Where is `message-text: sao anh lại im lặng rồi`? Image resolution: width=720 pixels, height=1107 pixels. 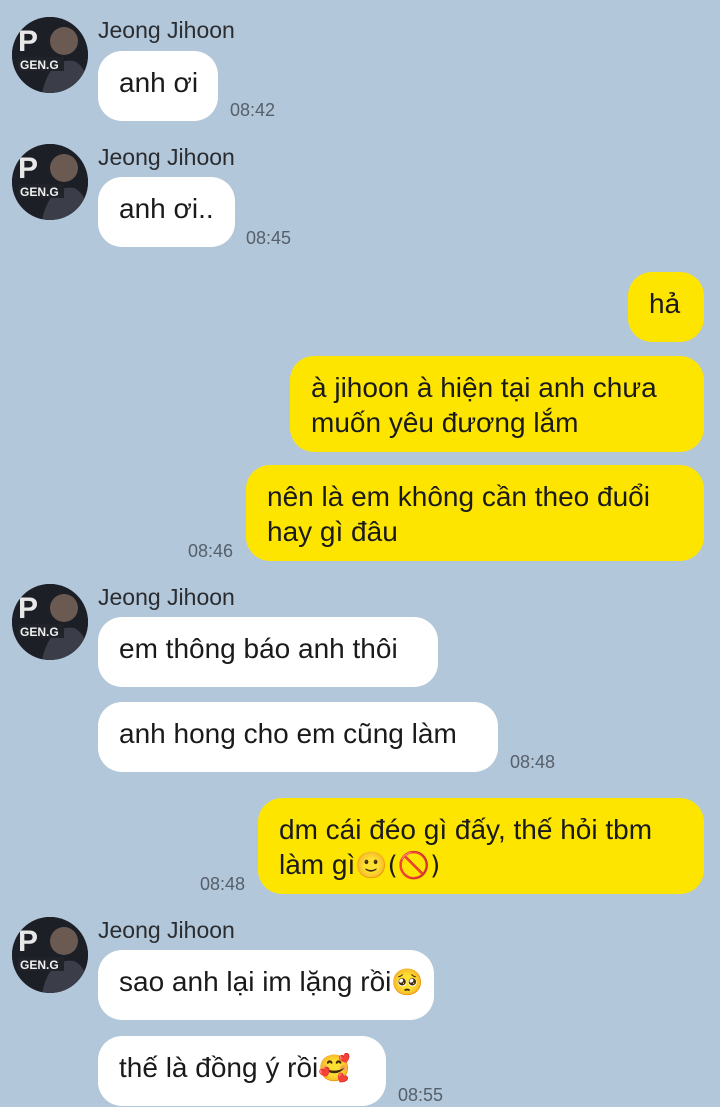 message-text: sao anh lại im lặng rồi is located at coordinates (255, 981).